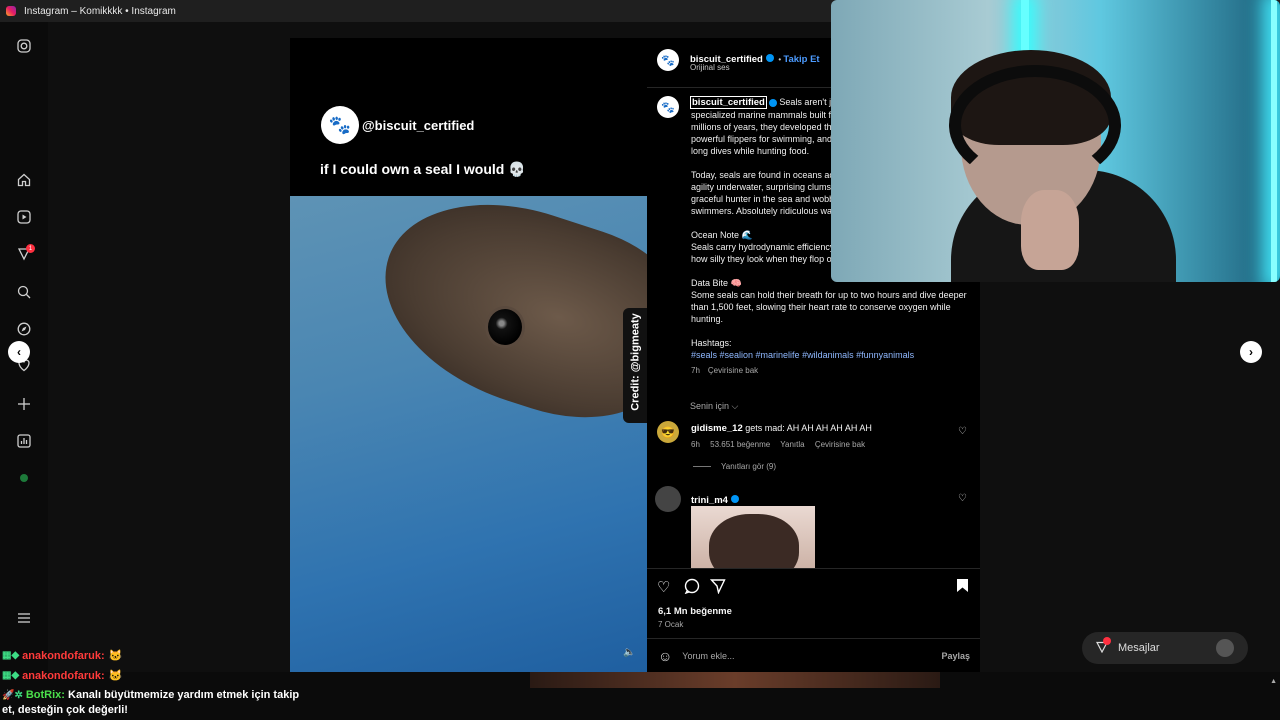 This screenshot has width=1280, height=720. What do you see at coordinates (418, 125) in the screenshot?
I see `video-handle: @biscuit_certified` at bounding box center [418, 125].